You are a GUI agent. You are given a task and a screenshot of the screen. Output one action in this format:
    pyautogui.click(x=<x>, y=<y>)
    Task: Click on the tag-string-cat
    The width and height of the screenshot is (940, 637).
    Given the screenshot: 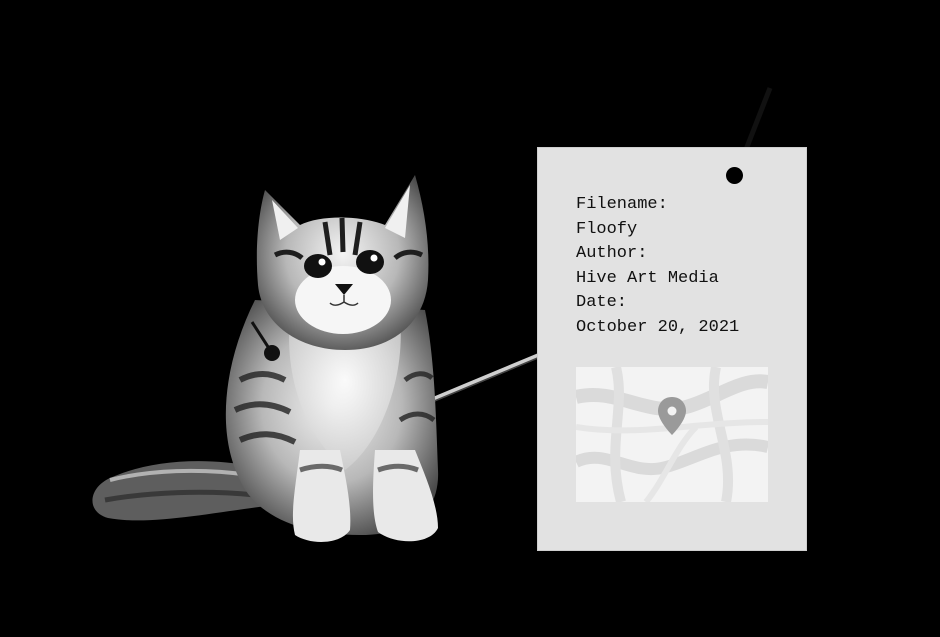 What is the action you would take?
    pyautogui.click(x=480, y=380)
    